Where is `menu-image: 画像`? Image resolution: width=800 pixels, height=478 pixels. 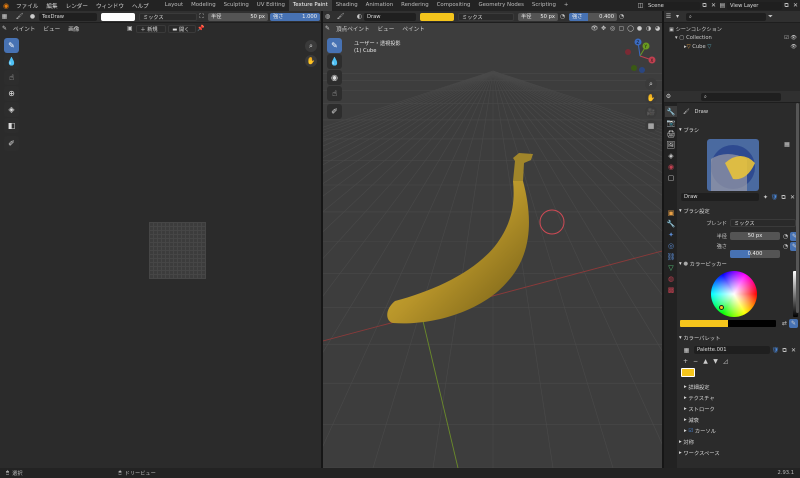
menu-image: 画像 is located at coordinates (73, 29).